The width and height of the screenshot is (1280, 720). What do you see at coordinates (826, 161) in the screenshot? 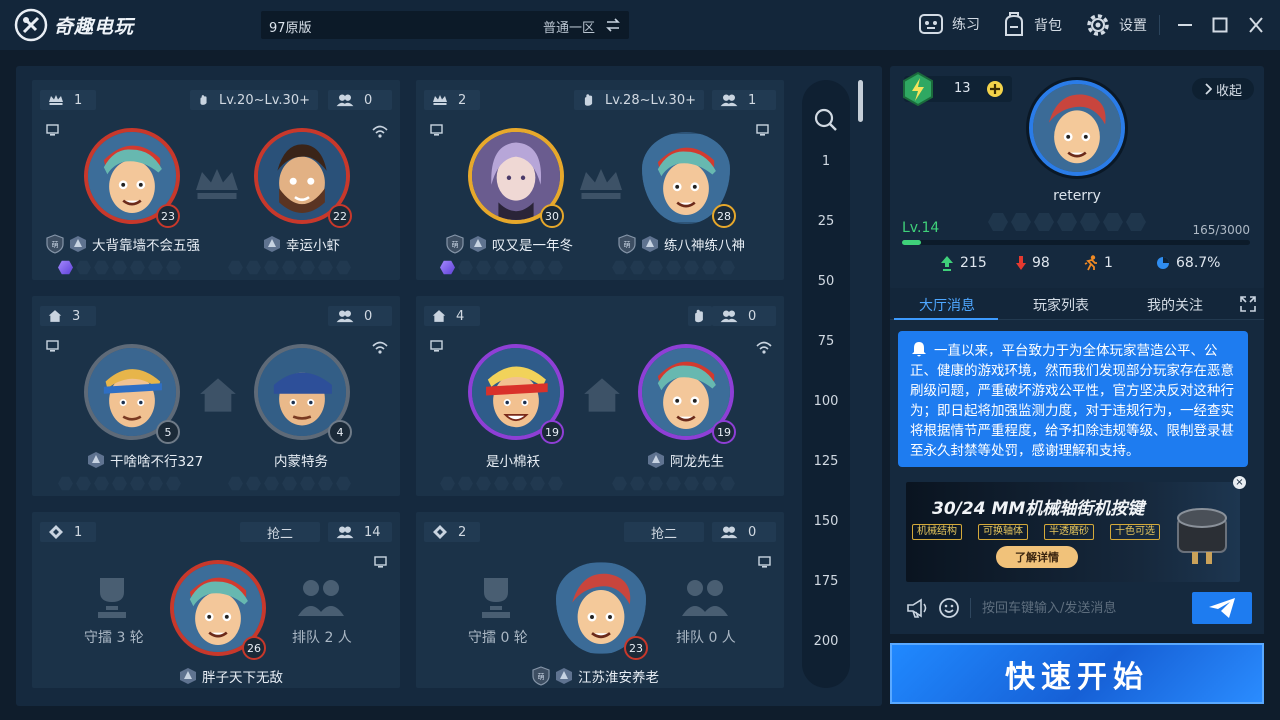
I see `level-filter-option: 1` at bounding box center [826, 161].